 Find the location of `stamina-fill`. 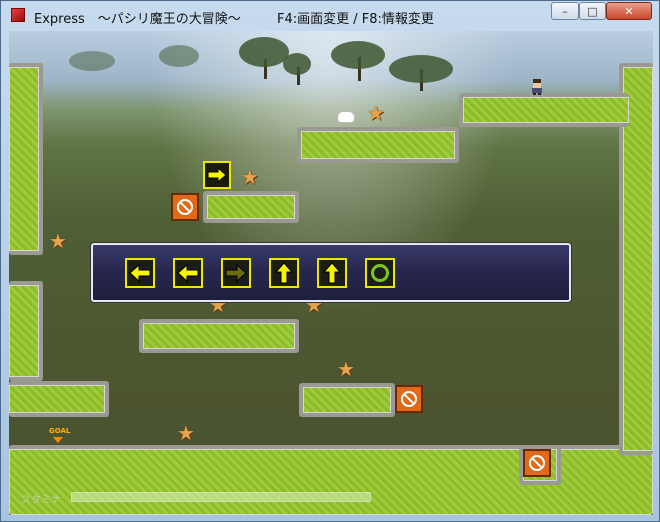

stamina-fill is located at coordinates (221, 497).